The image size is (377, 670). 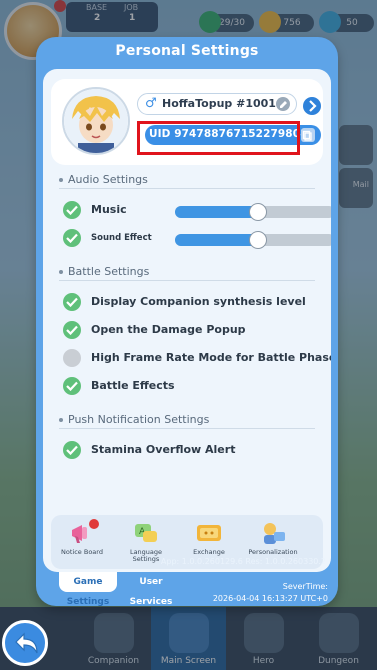 I want to click on personalization-icon, so click(x=274, y=533).